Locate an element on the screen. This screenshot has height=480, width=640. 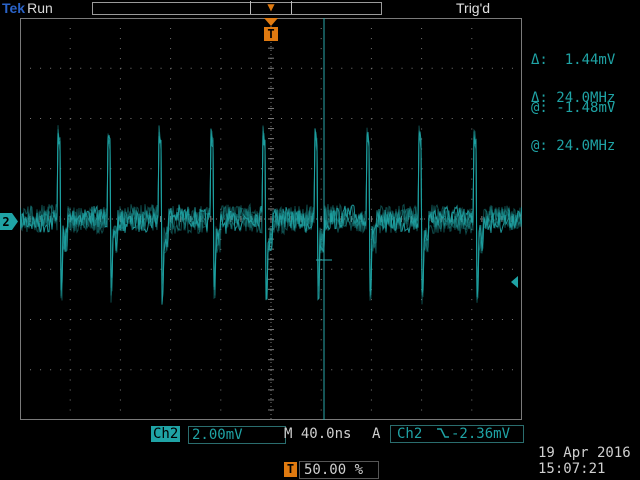
at-frequency-value: 24.0MHz is located at coordinates (586, 146).